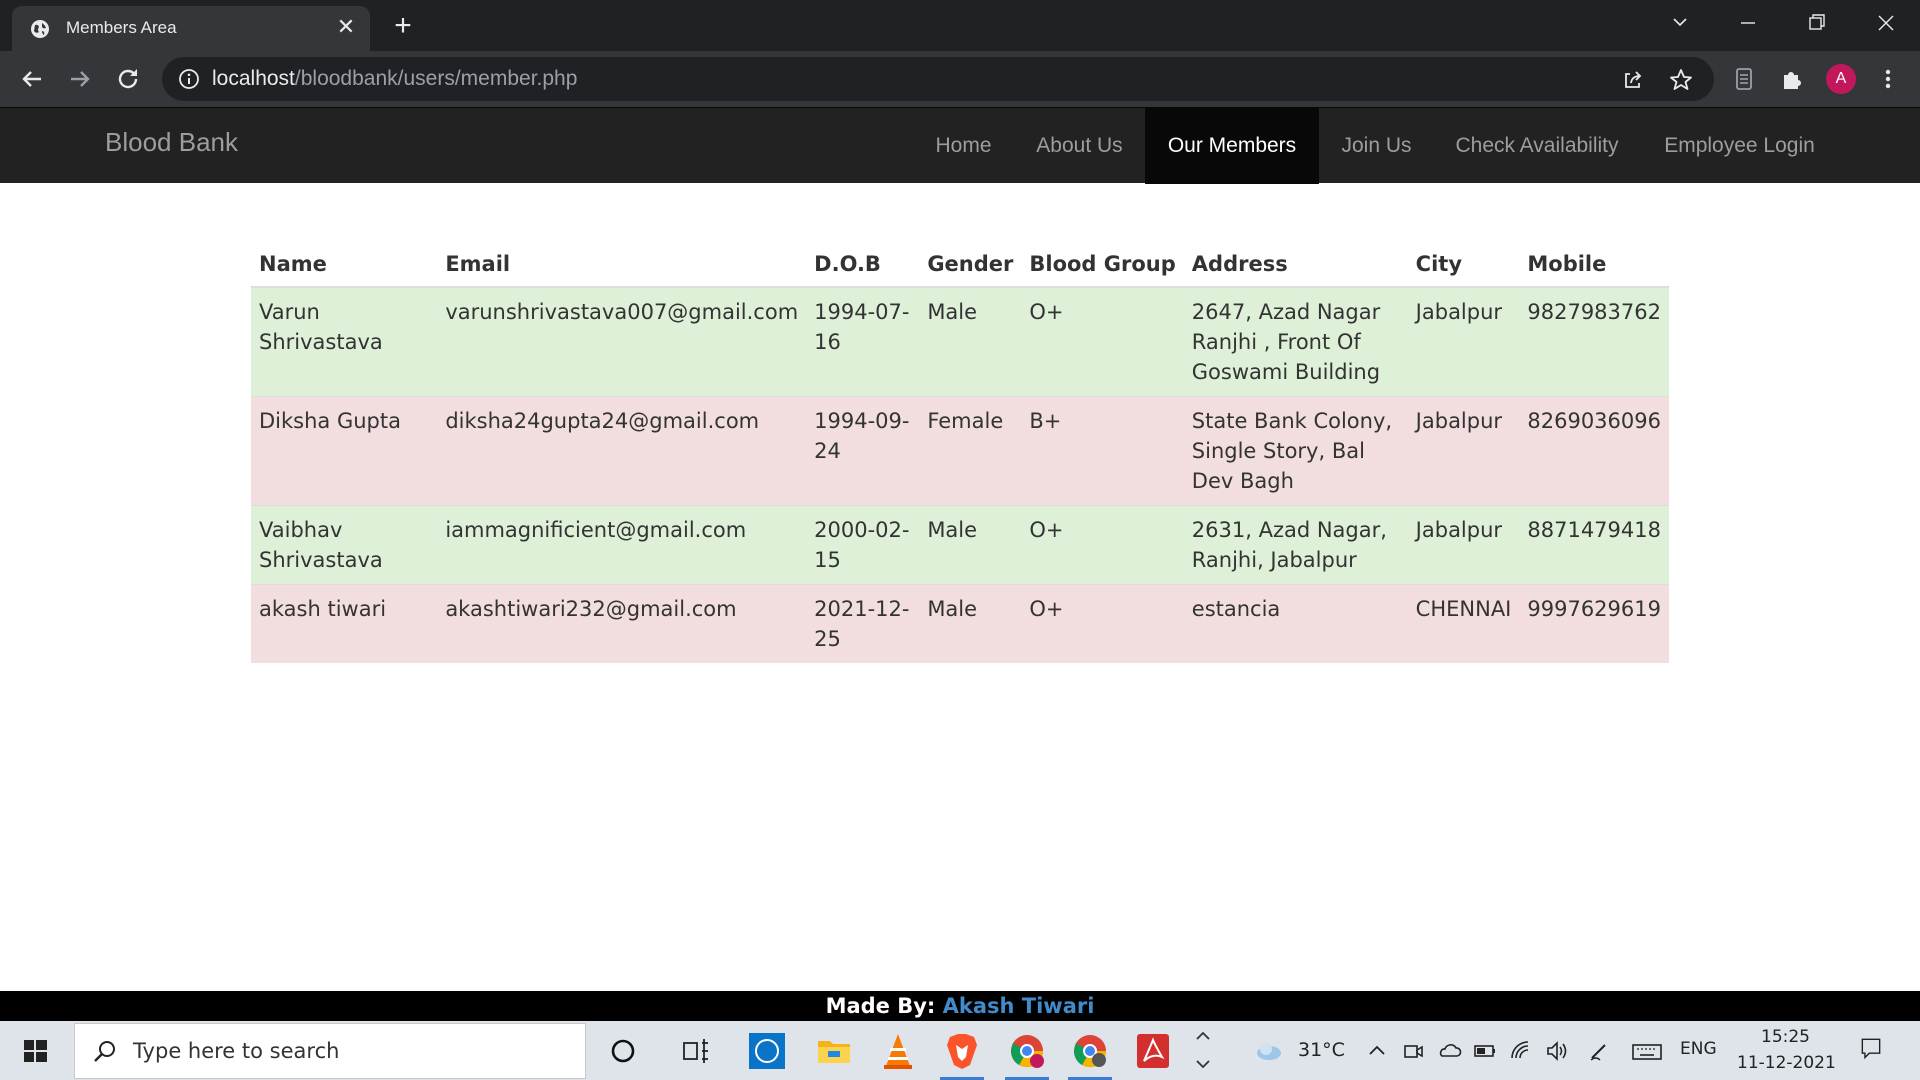 The image size is (1920, 1080). Describe the element at coordinates (1203, 1051) in the screenshot. I see `overflow-chevron-icon` at that location.